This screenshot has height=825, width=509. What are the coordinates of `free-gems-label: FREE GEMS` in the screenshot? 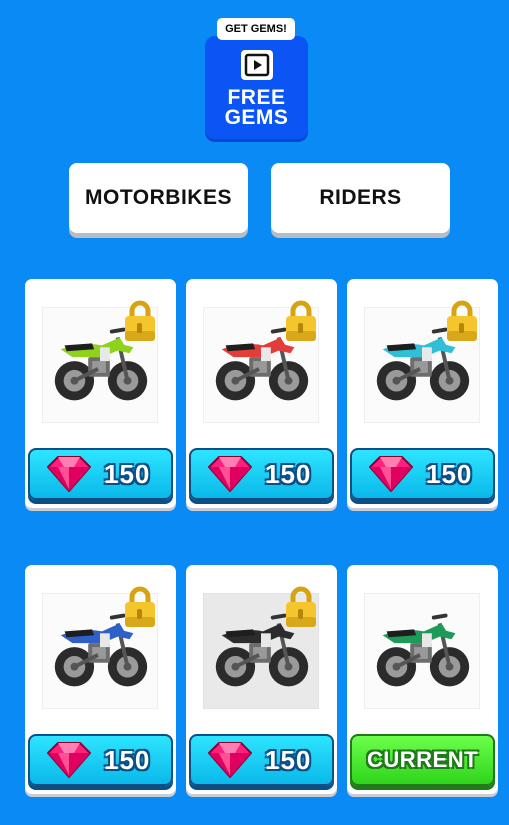 It's located at (256, 107).